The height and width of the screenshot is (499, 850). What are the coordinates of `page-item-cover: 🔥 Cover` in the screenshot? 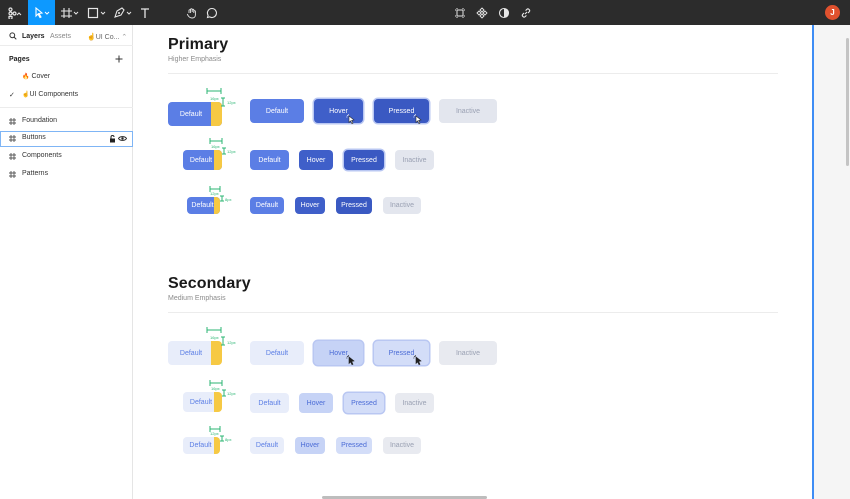 It's located at (36, 76).